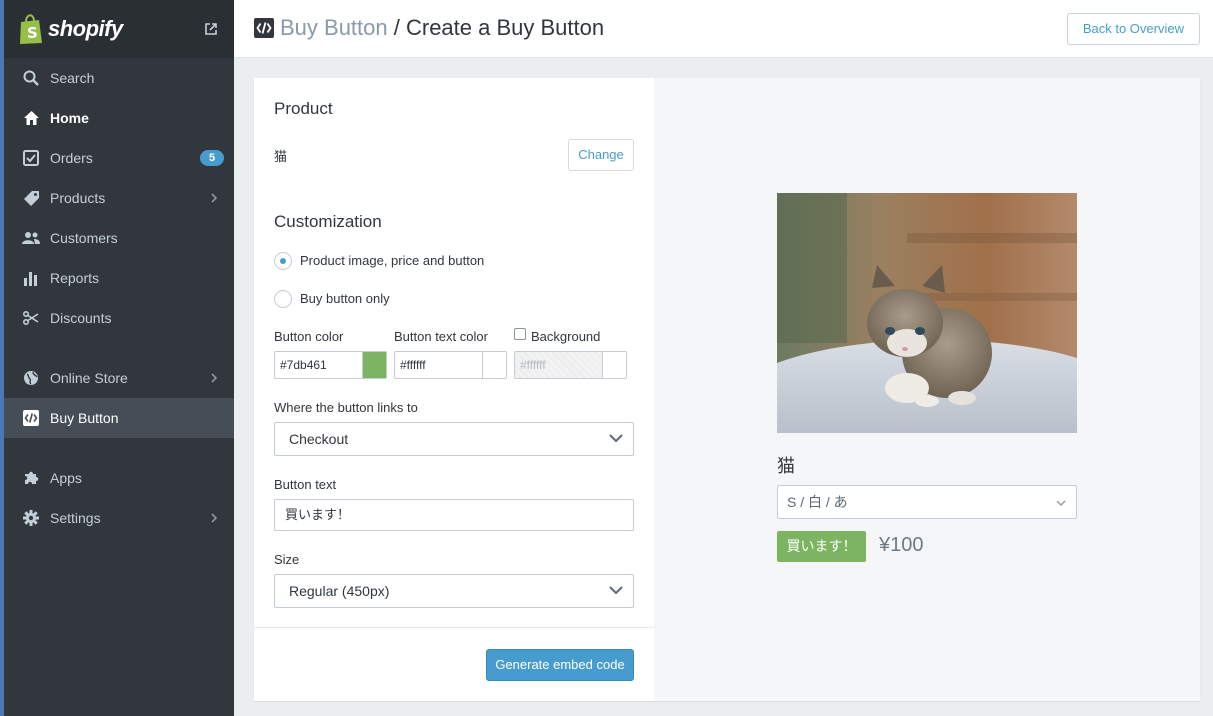 This screenshot has width=1213, height=716. What do you see at coordinates (212, 158) in the screenshot?
I see `orders-count-badge: 5` at bounding box center [212, 158].